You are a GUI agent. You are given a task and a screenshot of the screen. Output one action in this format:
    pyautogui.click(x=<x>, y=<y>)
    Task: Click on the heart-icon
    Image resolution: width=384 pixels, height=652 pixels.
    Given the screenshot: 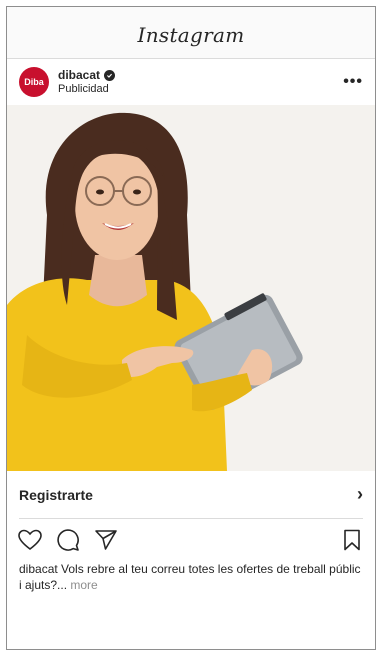 What is the action you would take?
    pyautogui.click(x=30, y=540)
    